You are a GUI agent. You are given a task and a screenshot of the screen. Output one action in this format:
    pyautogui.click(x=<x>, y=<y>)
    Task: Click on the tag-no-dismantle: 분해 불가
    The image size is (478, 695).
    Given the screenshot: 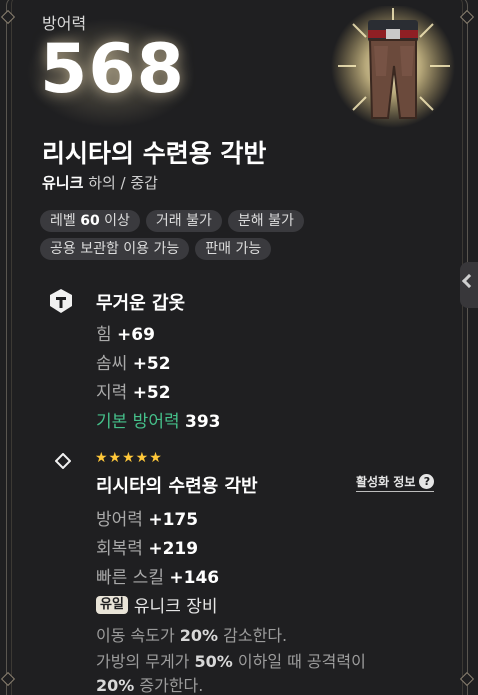 What is the action you would take?
    pyautogui.click(x=265, y=221)
    